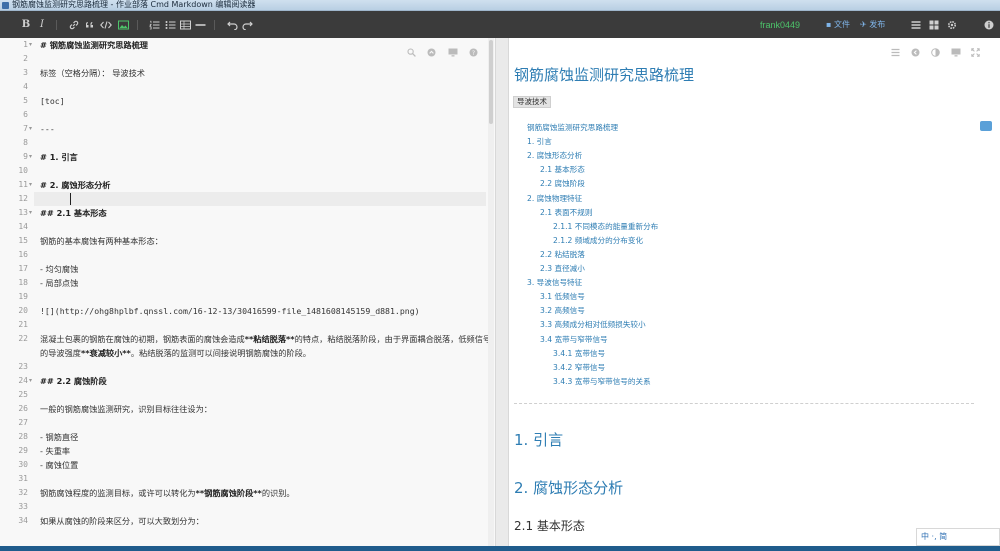 Image resolution: width=1000 pixels, height=551 pixels. Describe the element at coordinates (42, 25) in the screenshot. I see `italic-button: I` at that location.